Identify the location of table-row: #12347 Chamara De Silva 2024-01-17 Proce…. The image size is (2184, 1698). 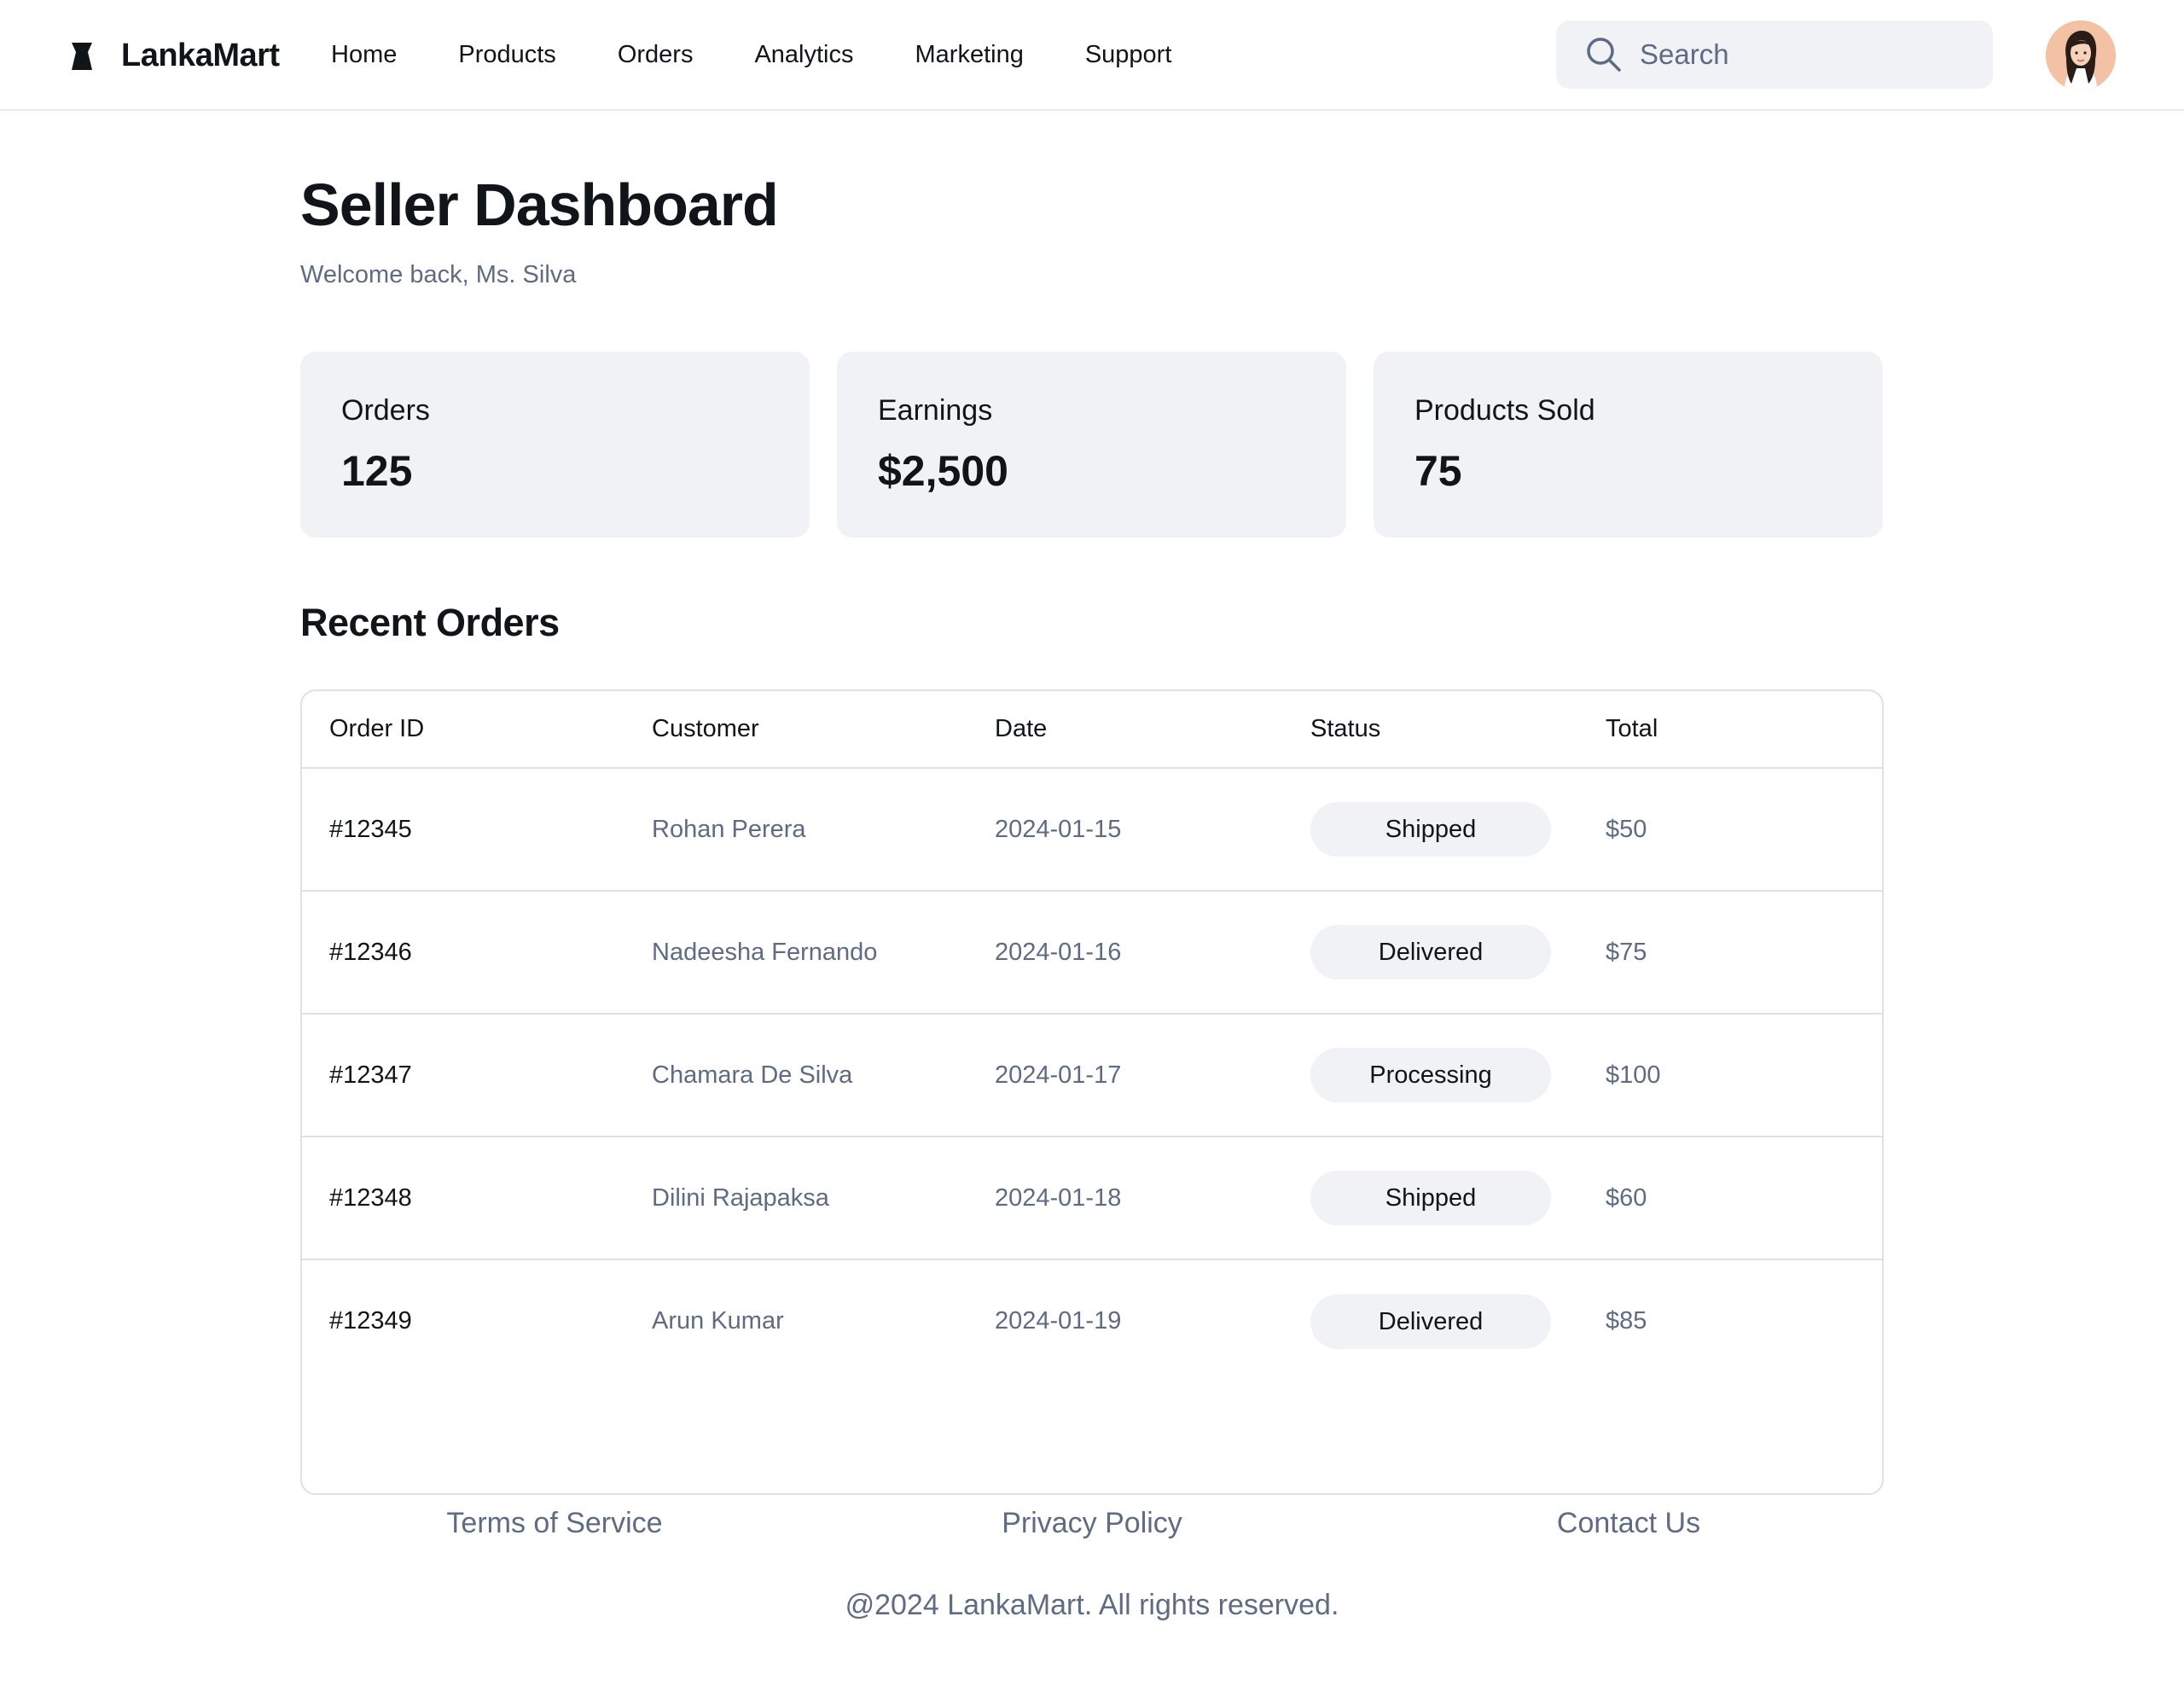
(1092, 1075).